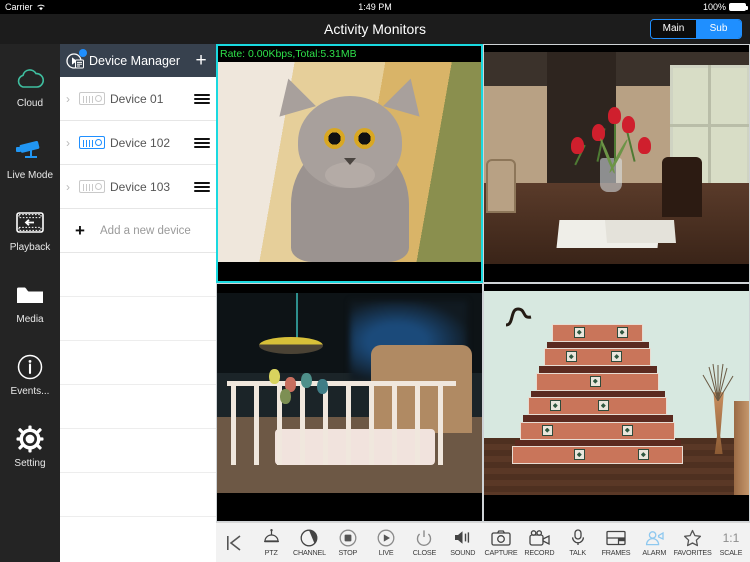  I want to click on play-icon, so click(386, 537).